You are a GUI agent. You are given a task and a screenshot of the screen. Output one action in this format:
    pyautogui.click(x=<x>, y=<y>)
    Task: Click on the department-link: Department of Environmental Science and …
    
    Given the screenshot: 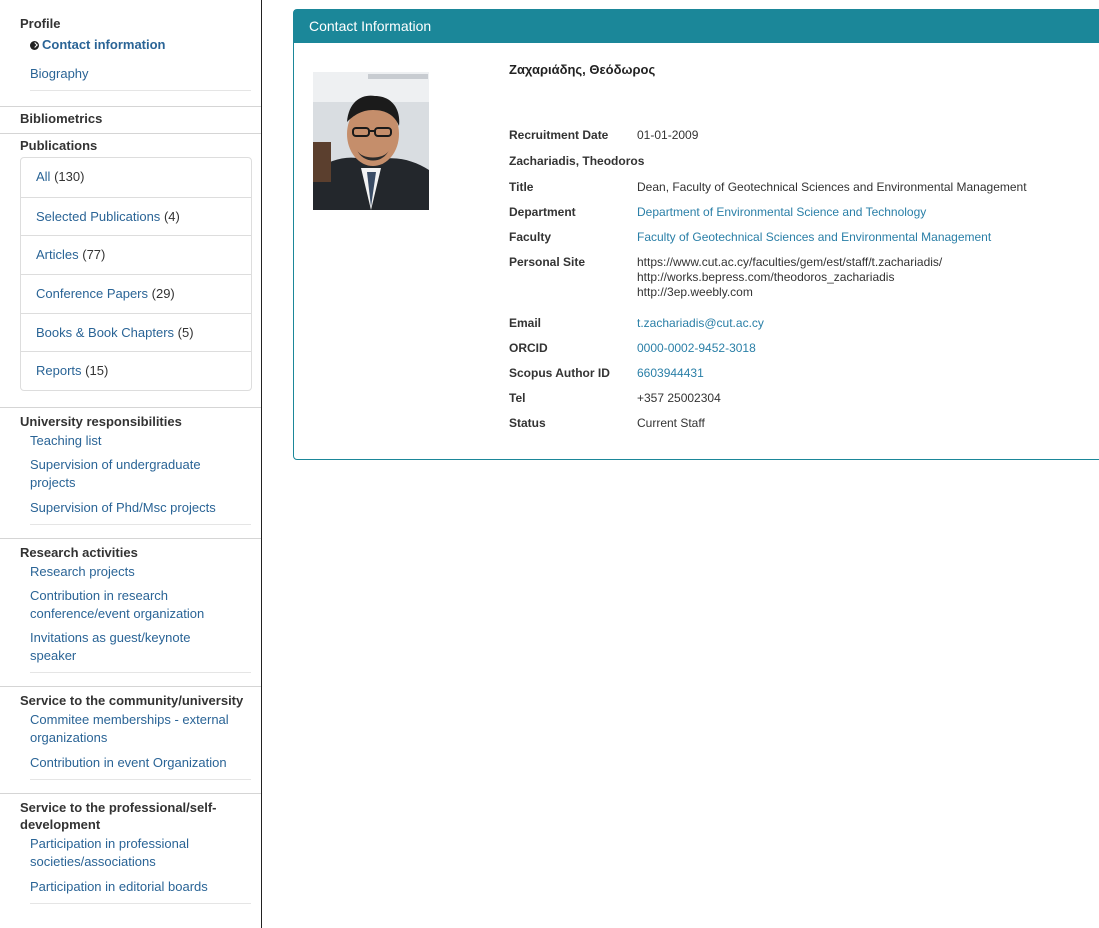 What is the action you would take?
    pyautogui.click(x=832, y=217)
    